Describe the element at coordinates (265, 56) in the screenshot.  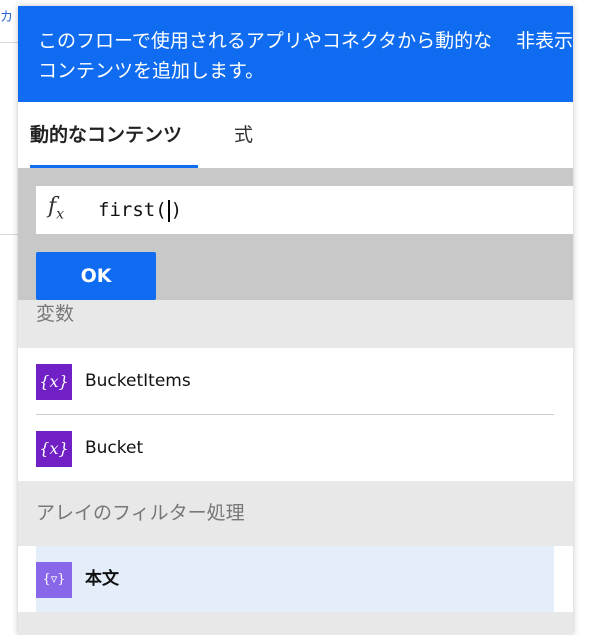
I see `banner-text: このフローで使用されるアプリやコネクタから動的なコンテンツを追加します。` at that location.